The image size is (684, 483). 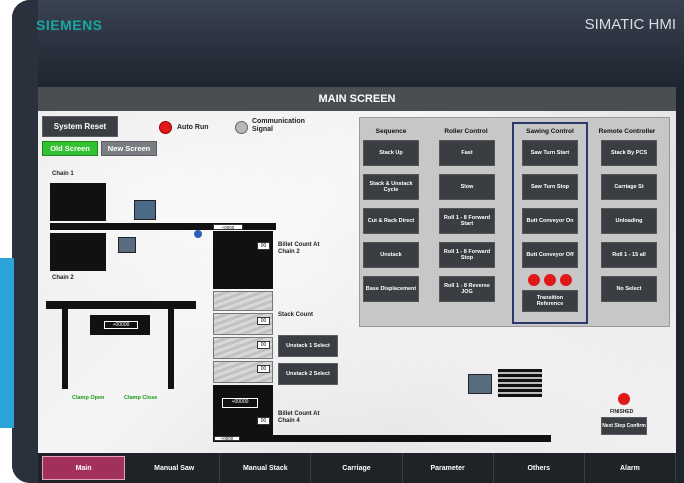 I want to click on product-name: SIMATIC HMI, so click(x=630, y=24).